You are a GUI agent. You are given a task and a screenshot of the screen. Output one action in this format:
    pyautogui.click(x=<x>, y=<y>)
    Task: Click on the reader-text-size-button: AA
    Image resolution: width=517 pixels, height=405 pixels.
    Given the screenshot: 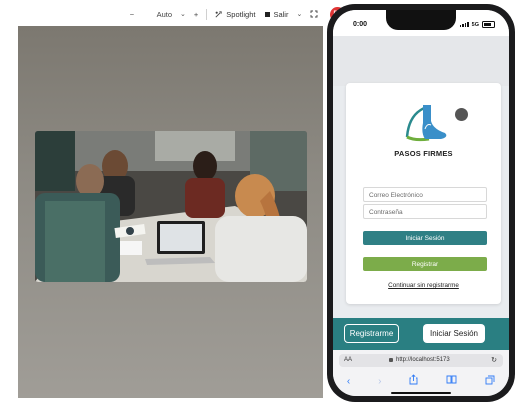 What is the action you would take?
    pyautogui.click(x=348, y=360)
    